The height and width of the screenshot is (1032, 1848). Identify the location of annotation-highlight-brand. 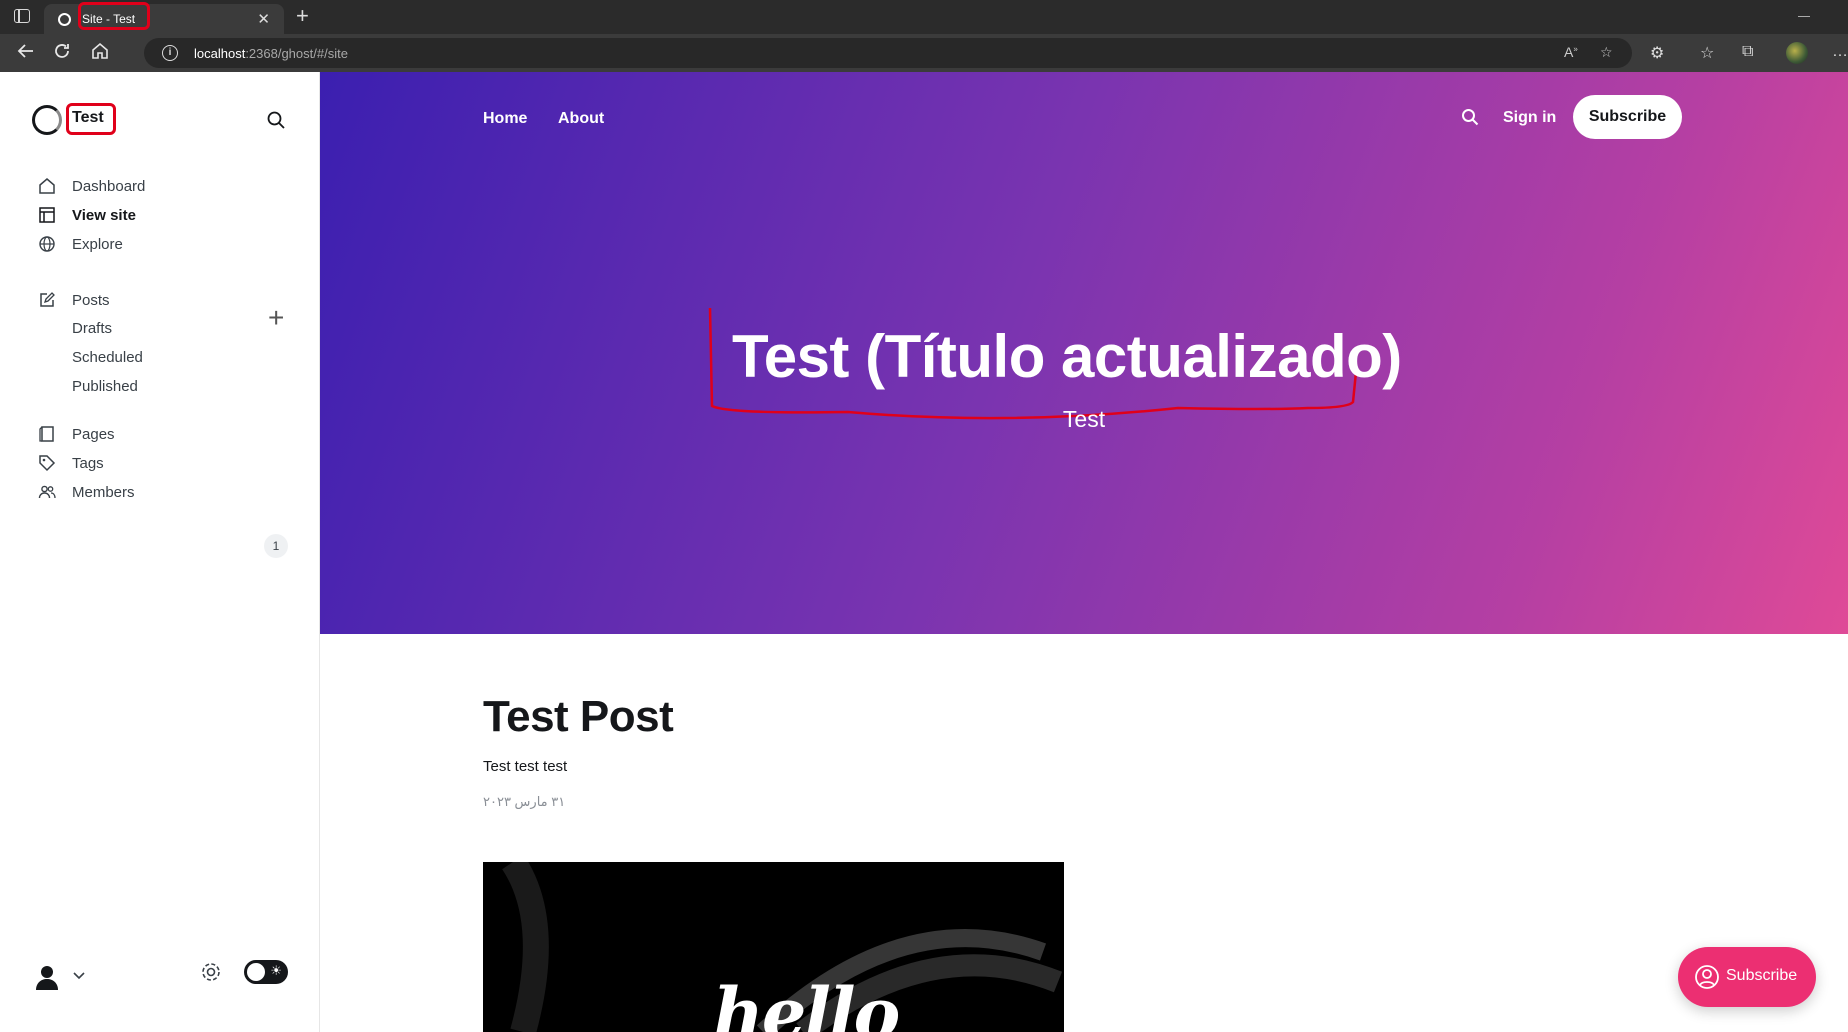
(91, 119).